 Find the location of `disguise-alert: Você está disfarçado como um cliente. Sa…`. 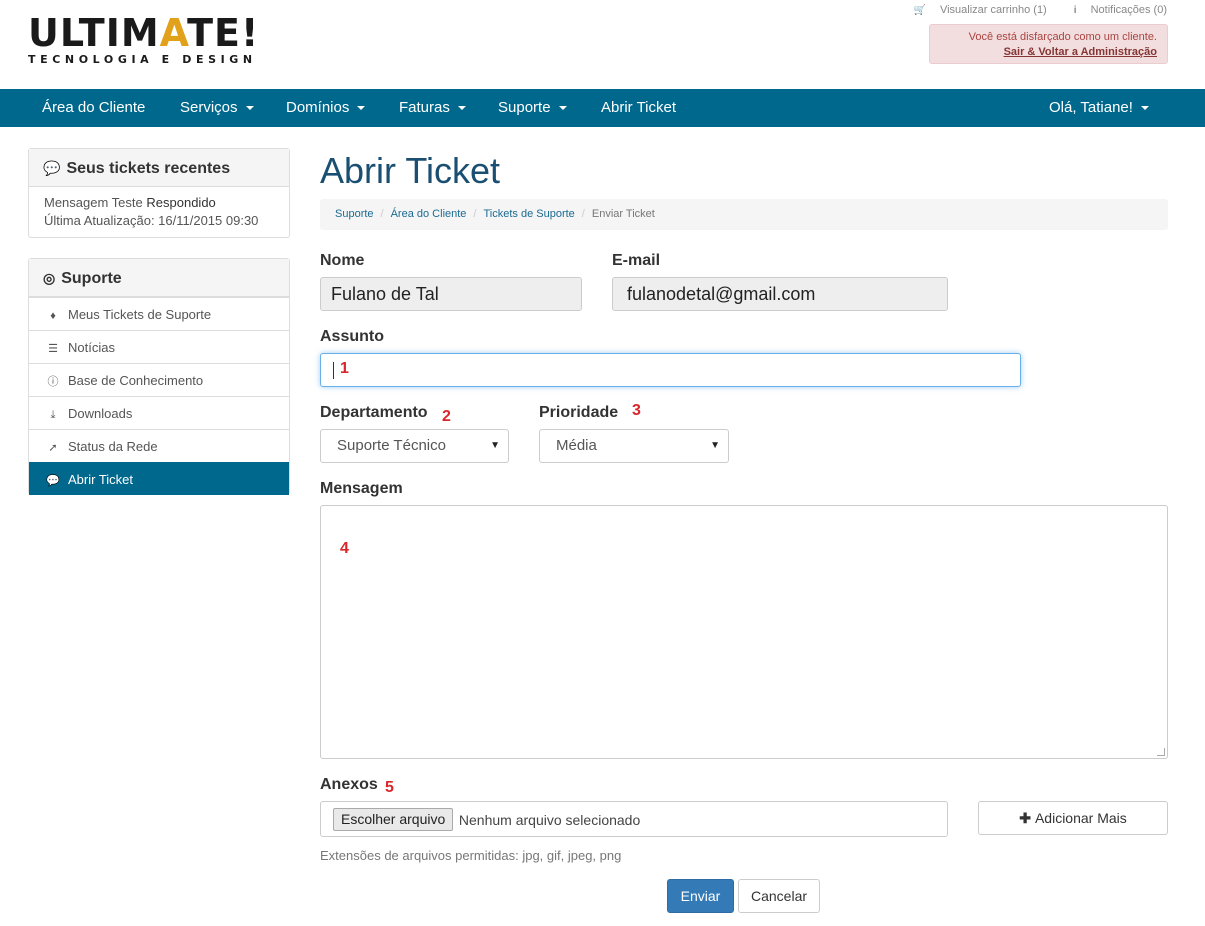

disguise-alert: Você está disfarçado como um cliente. Sa… is located at coordinates (1048, 44).